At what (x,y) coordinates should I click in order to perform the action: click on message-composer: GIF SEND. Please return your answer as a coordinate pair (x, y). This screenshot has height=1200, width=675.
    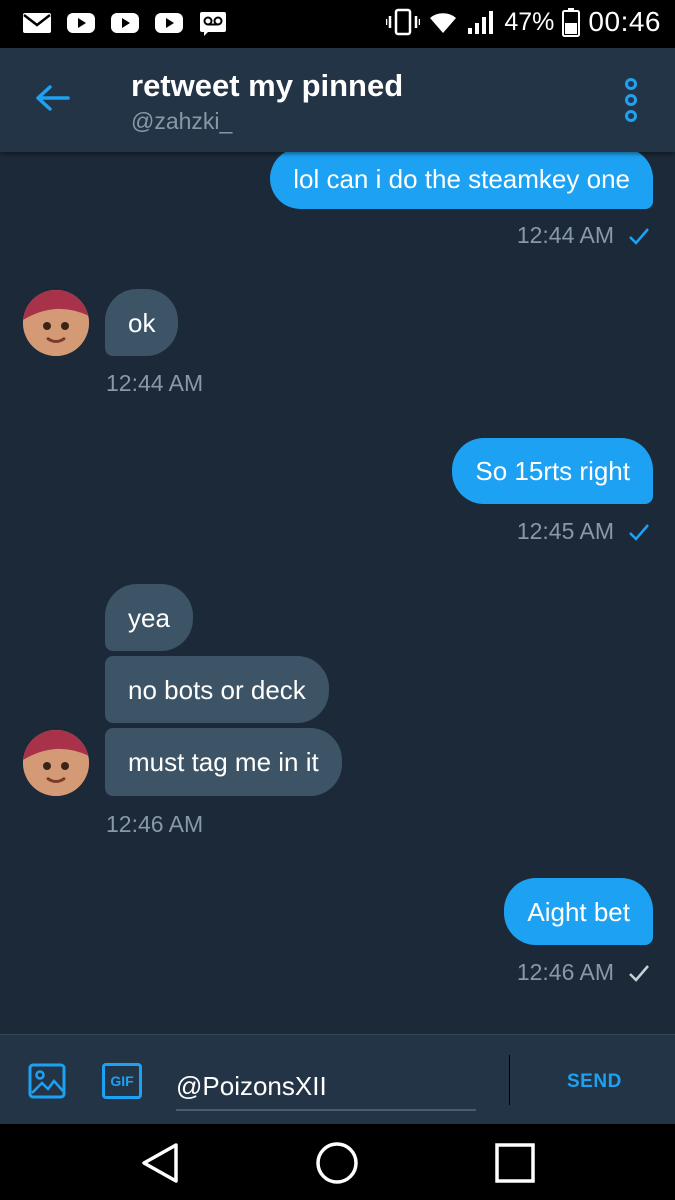
    Looking at the image, I should click on (337, 1079).